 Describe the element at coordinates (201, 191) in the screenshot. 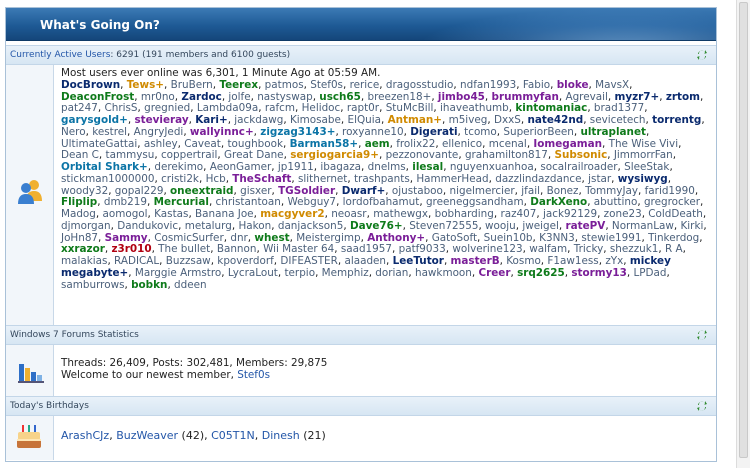

I see `active-user-link: oneextraid` at that location.